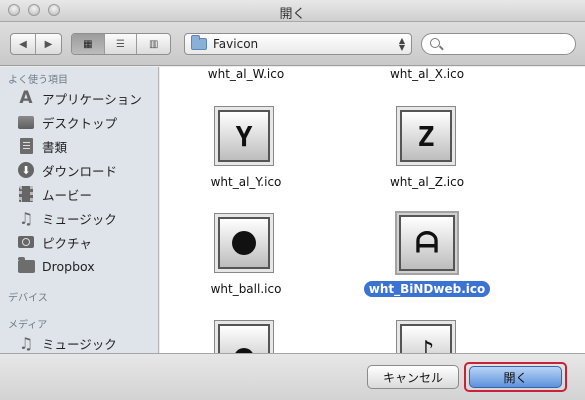  I want to click on navigation-segment: ◀ ▶, so click(36, 44).